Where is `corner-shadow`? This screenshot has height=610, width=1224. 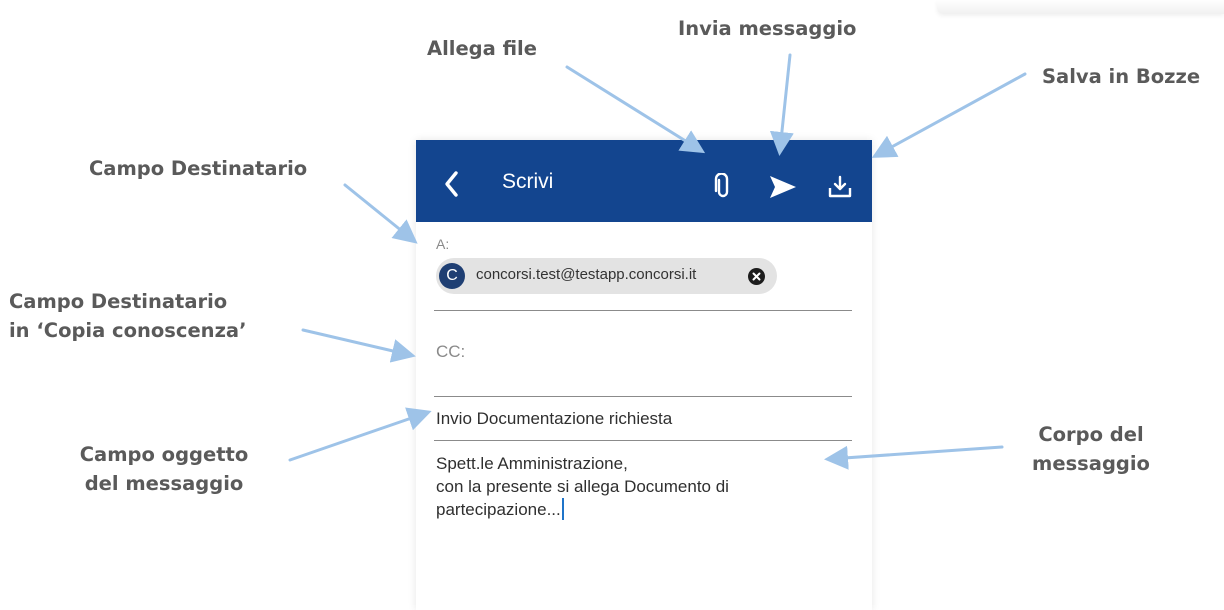 corner-shadow is located at coordinates (1080, 7).